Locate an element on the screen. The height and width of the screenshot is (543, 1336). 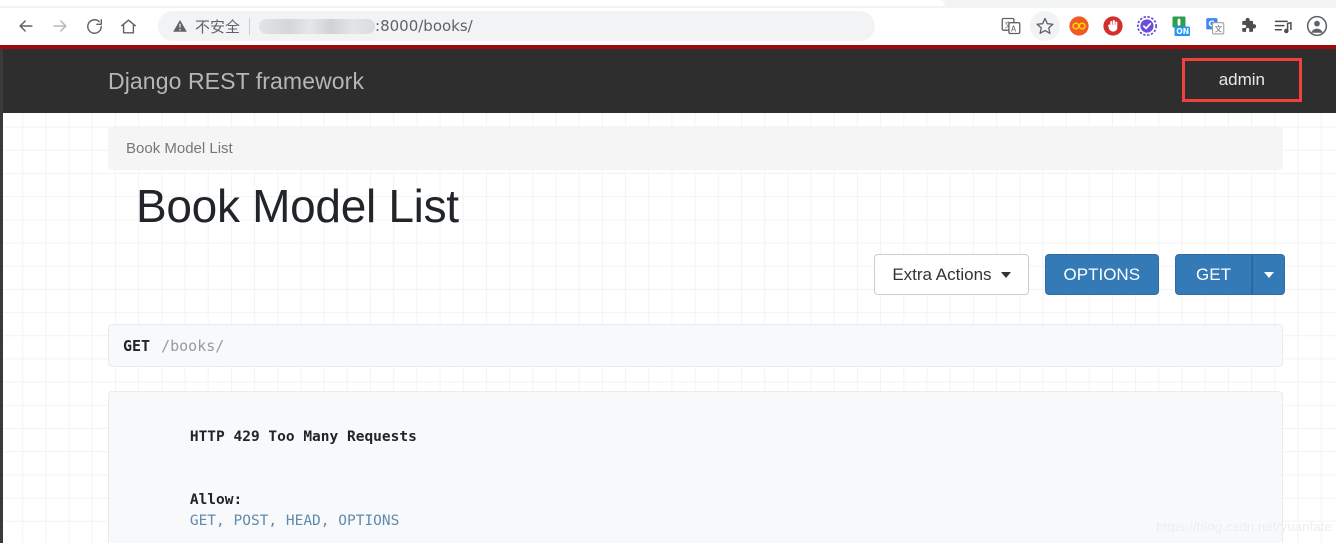
get-button: GET is located at coordinates (1213, 274).